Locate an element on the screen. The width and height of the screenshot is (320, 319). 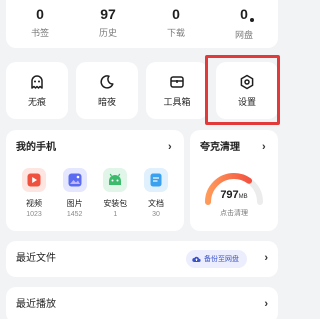
app-label: 图片 is located at coordinates (74, 203).